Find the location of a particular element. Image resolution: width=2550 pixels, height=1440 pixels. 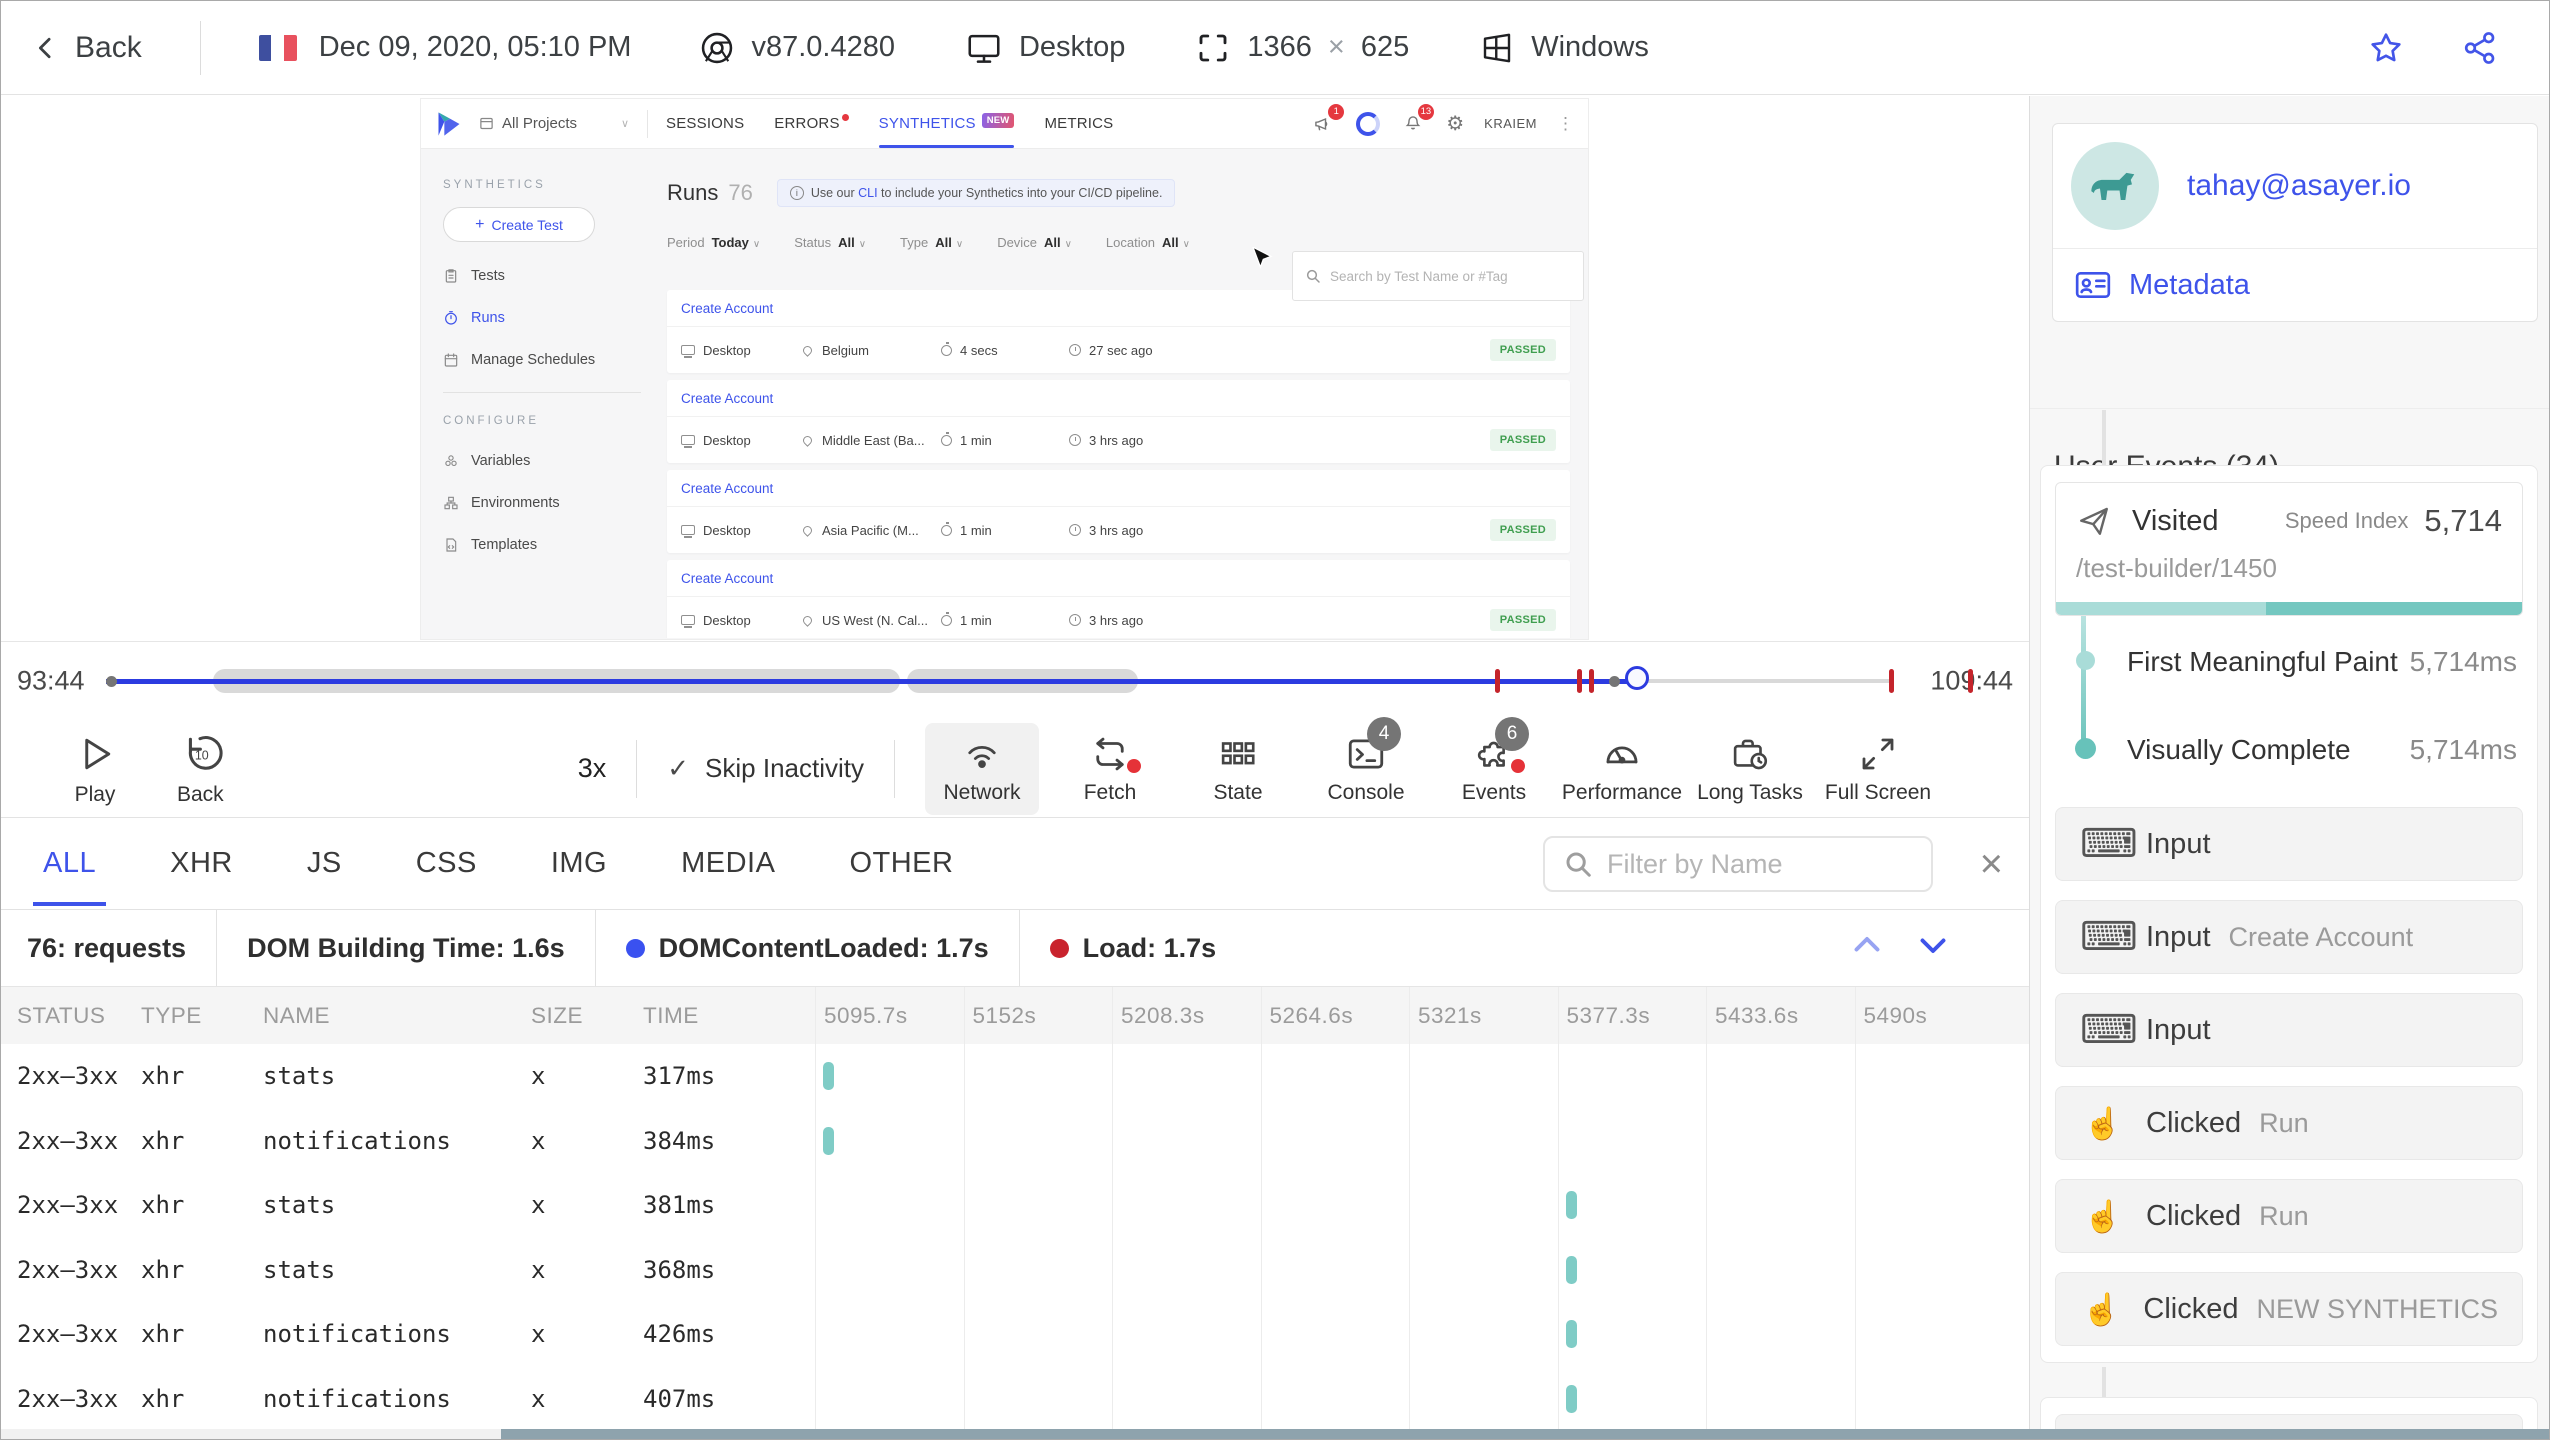

network-panel-button: Network is located at coordinates (982, 768).